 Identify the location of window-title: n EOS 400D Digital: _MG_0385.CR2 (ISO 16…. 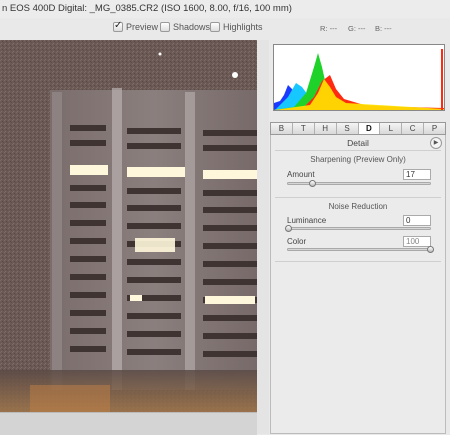
(147, 8).